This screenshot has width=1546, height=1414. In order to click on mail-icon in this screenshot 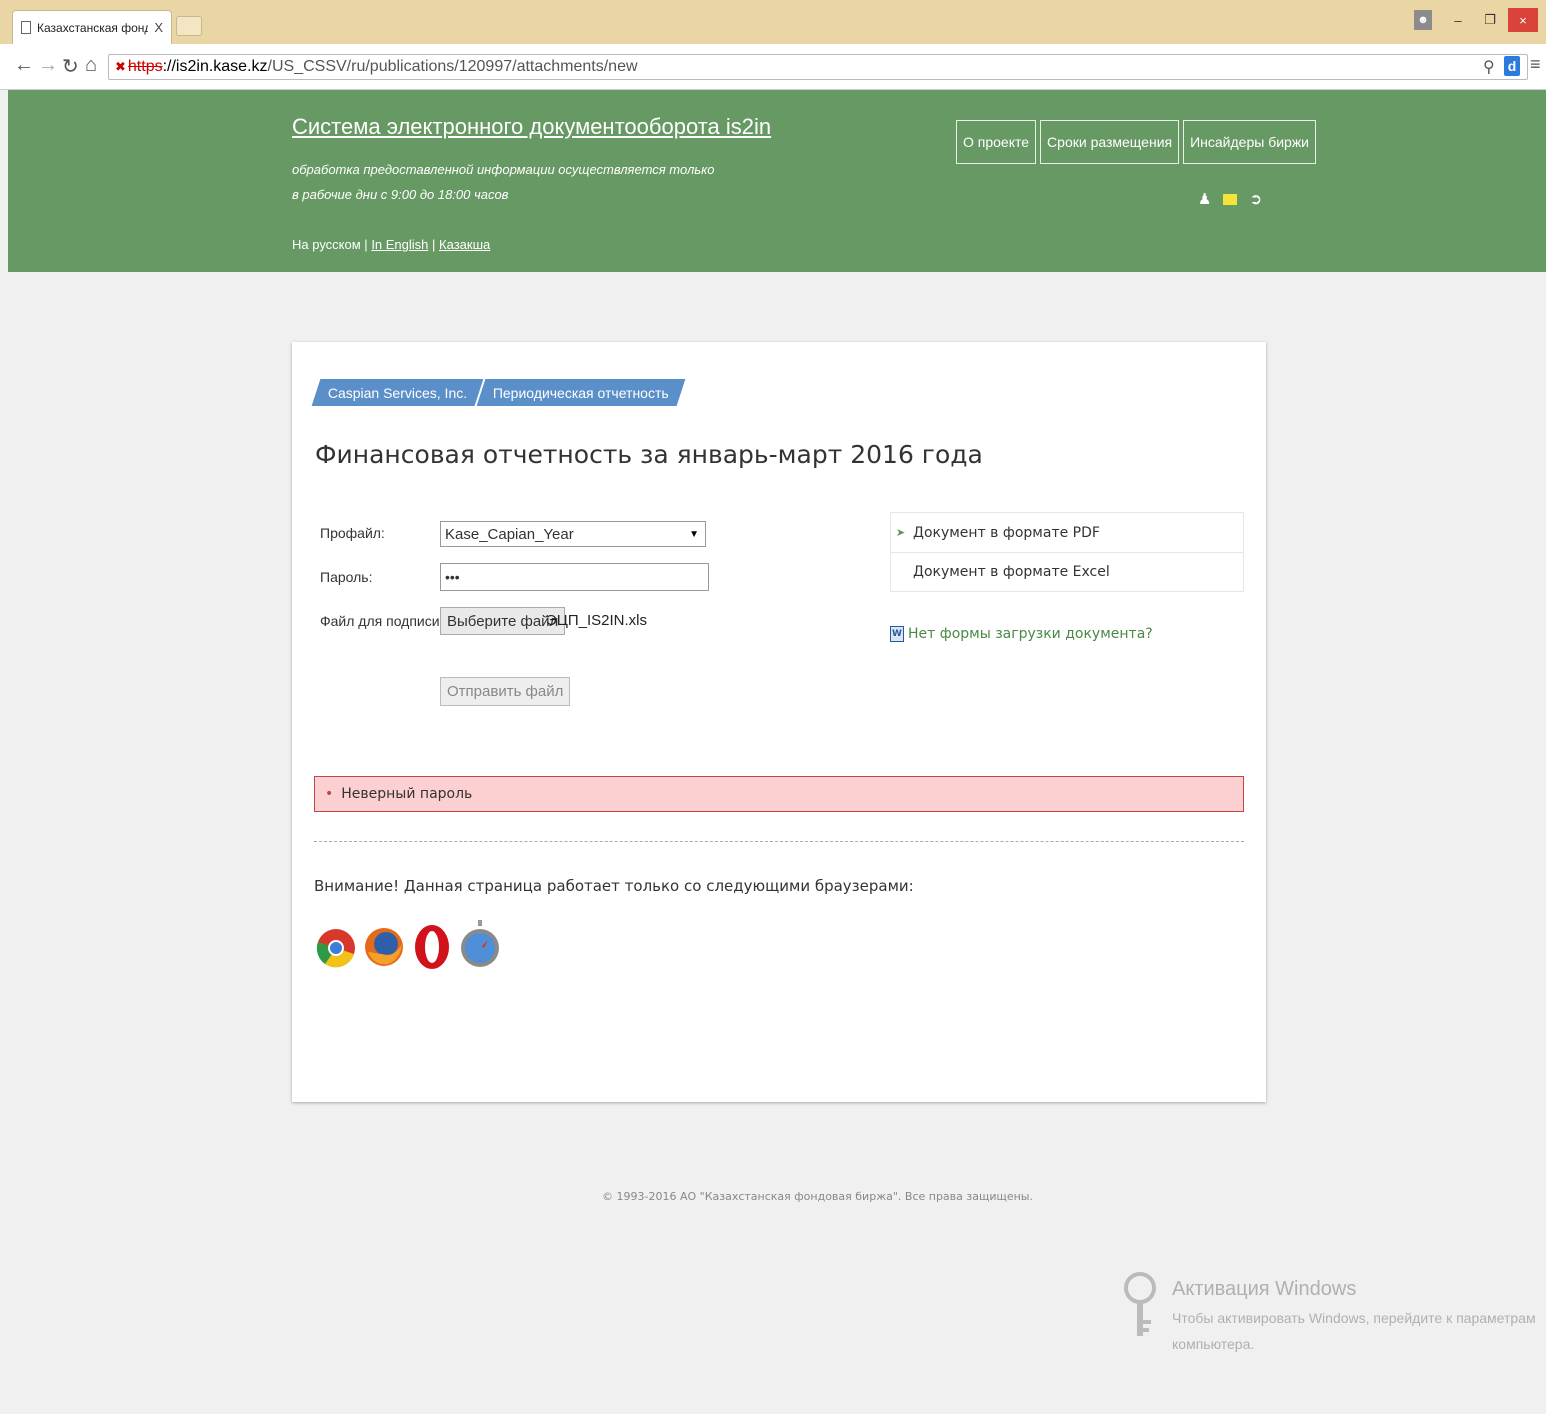, I will do `click(1230, 199)`.